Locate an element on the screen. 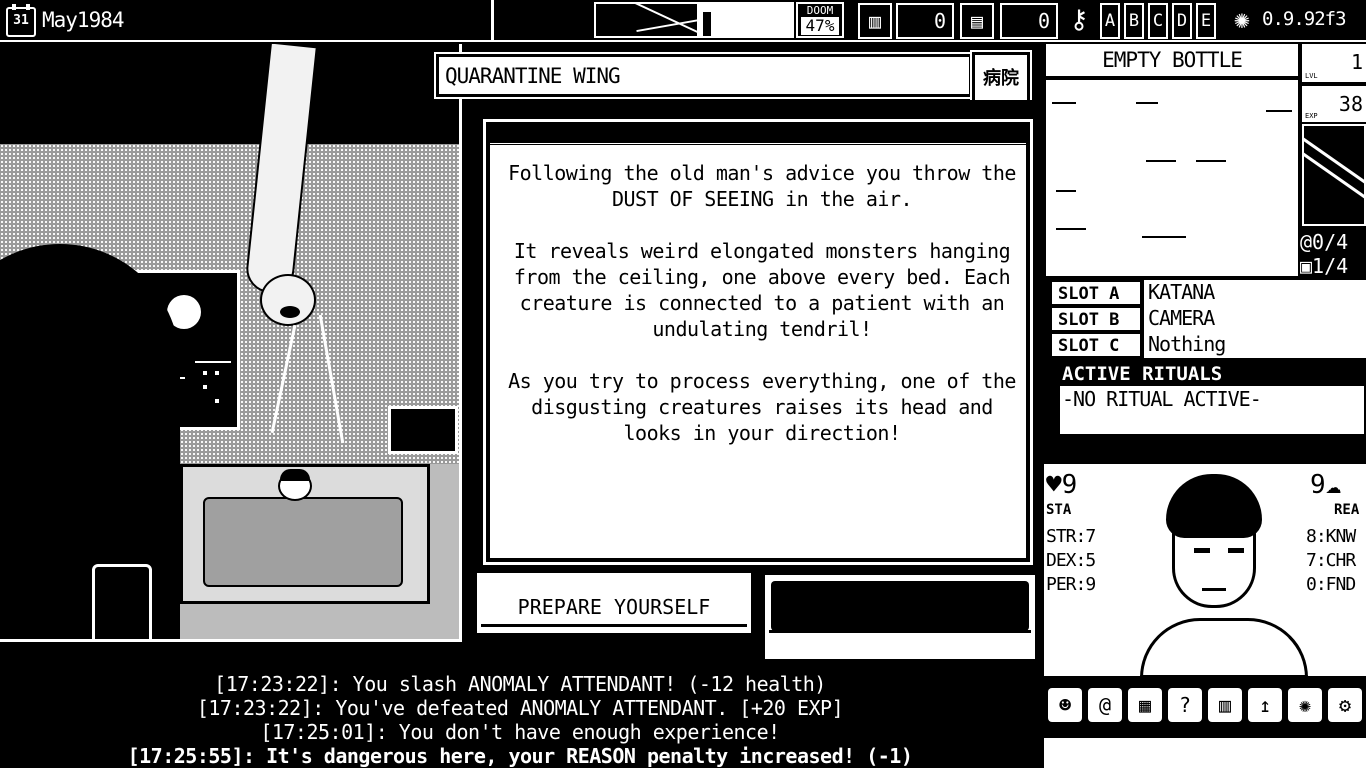  doom-meter: DOOM 47% is located at coordinates (820, 20).